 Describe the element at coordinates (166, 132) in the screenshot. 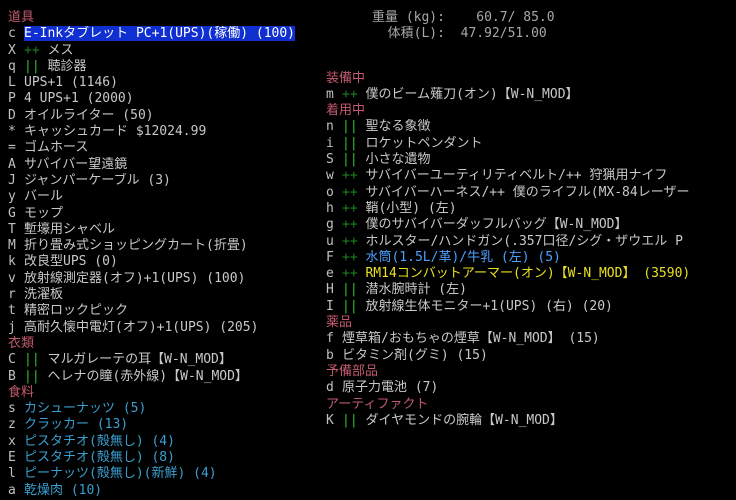

I see `inventory-item: * キャッシュカード $12024.99` at that location.